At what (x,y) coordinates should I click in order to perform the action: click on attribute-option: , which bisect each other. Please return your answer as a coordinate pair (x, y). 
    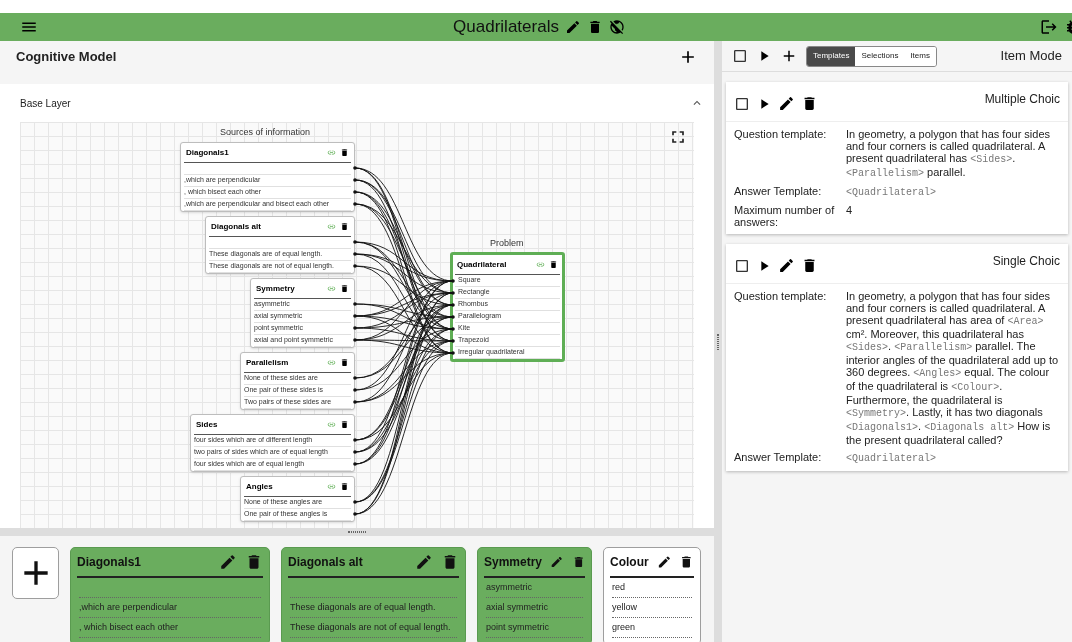
    Looking at the image, I should click on (170, 628).